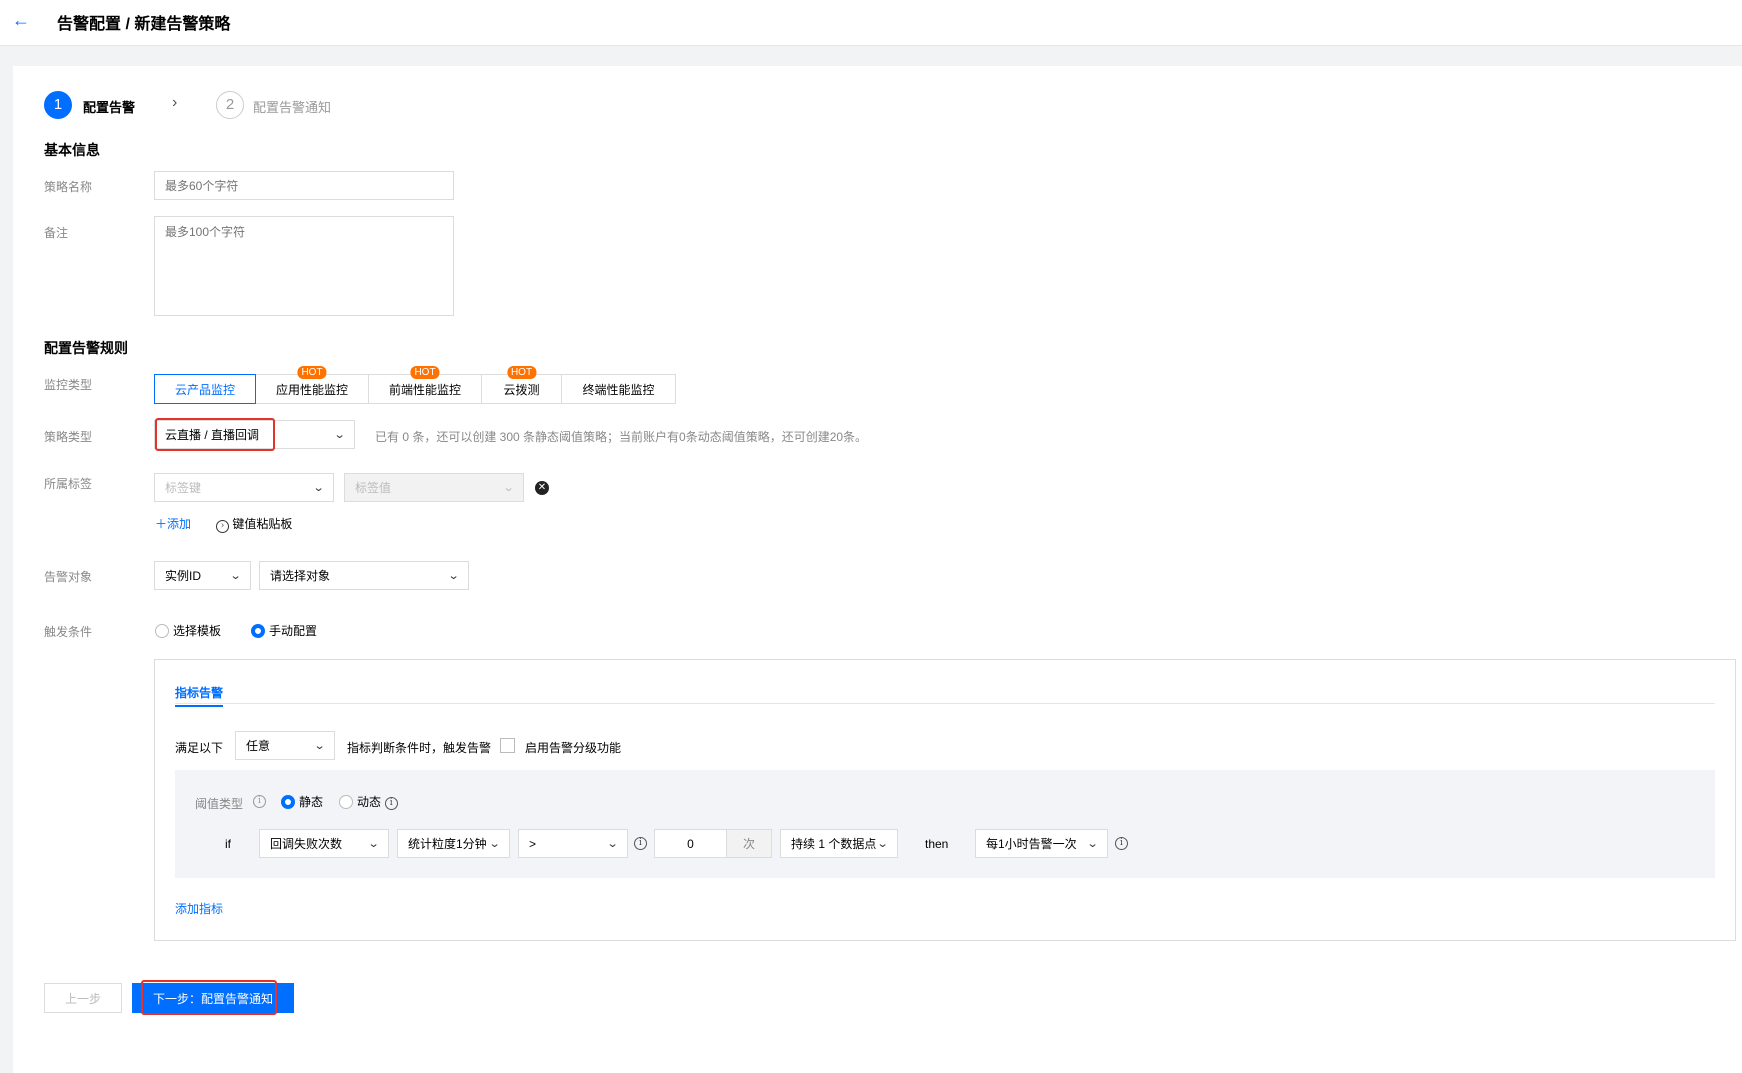 The image size is (1742, 1073). Describe the element at coordinates (199, 908) in the screenshot. I see `add-metric-link: 添加指标` at that location.